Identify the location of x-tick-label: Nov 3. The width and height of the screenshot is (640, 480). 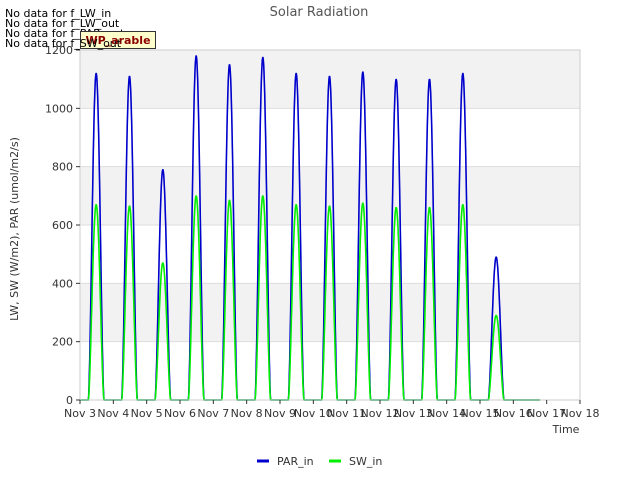
(80, 413).